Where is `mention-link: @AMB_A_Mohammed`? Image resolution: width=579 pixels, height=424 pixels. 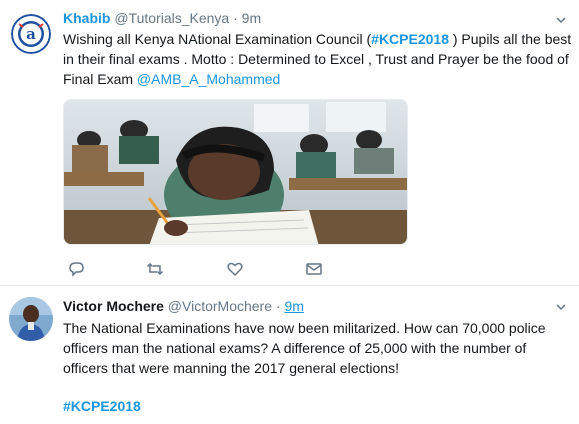
mention-link: @AMB_A_Mohammed is located at coordinates (208, 79).